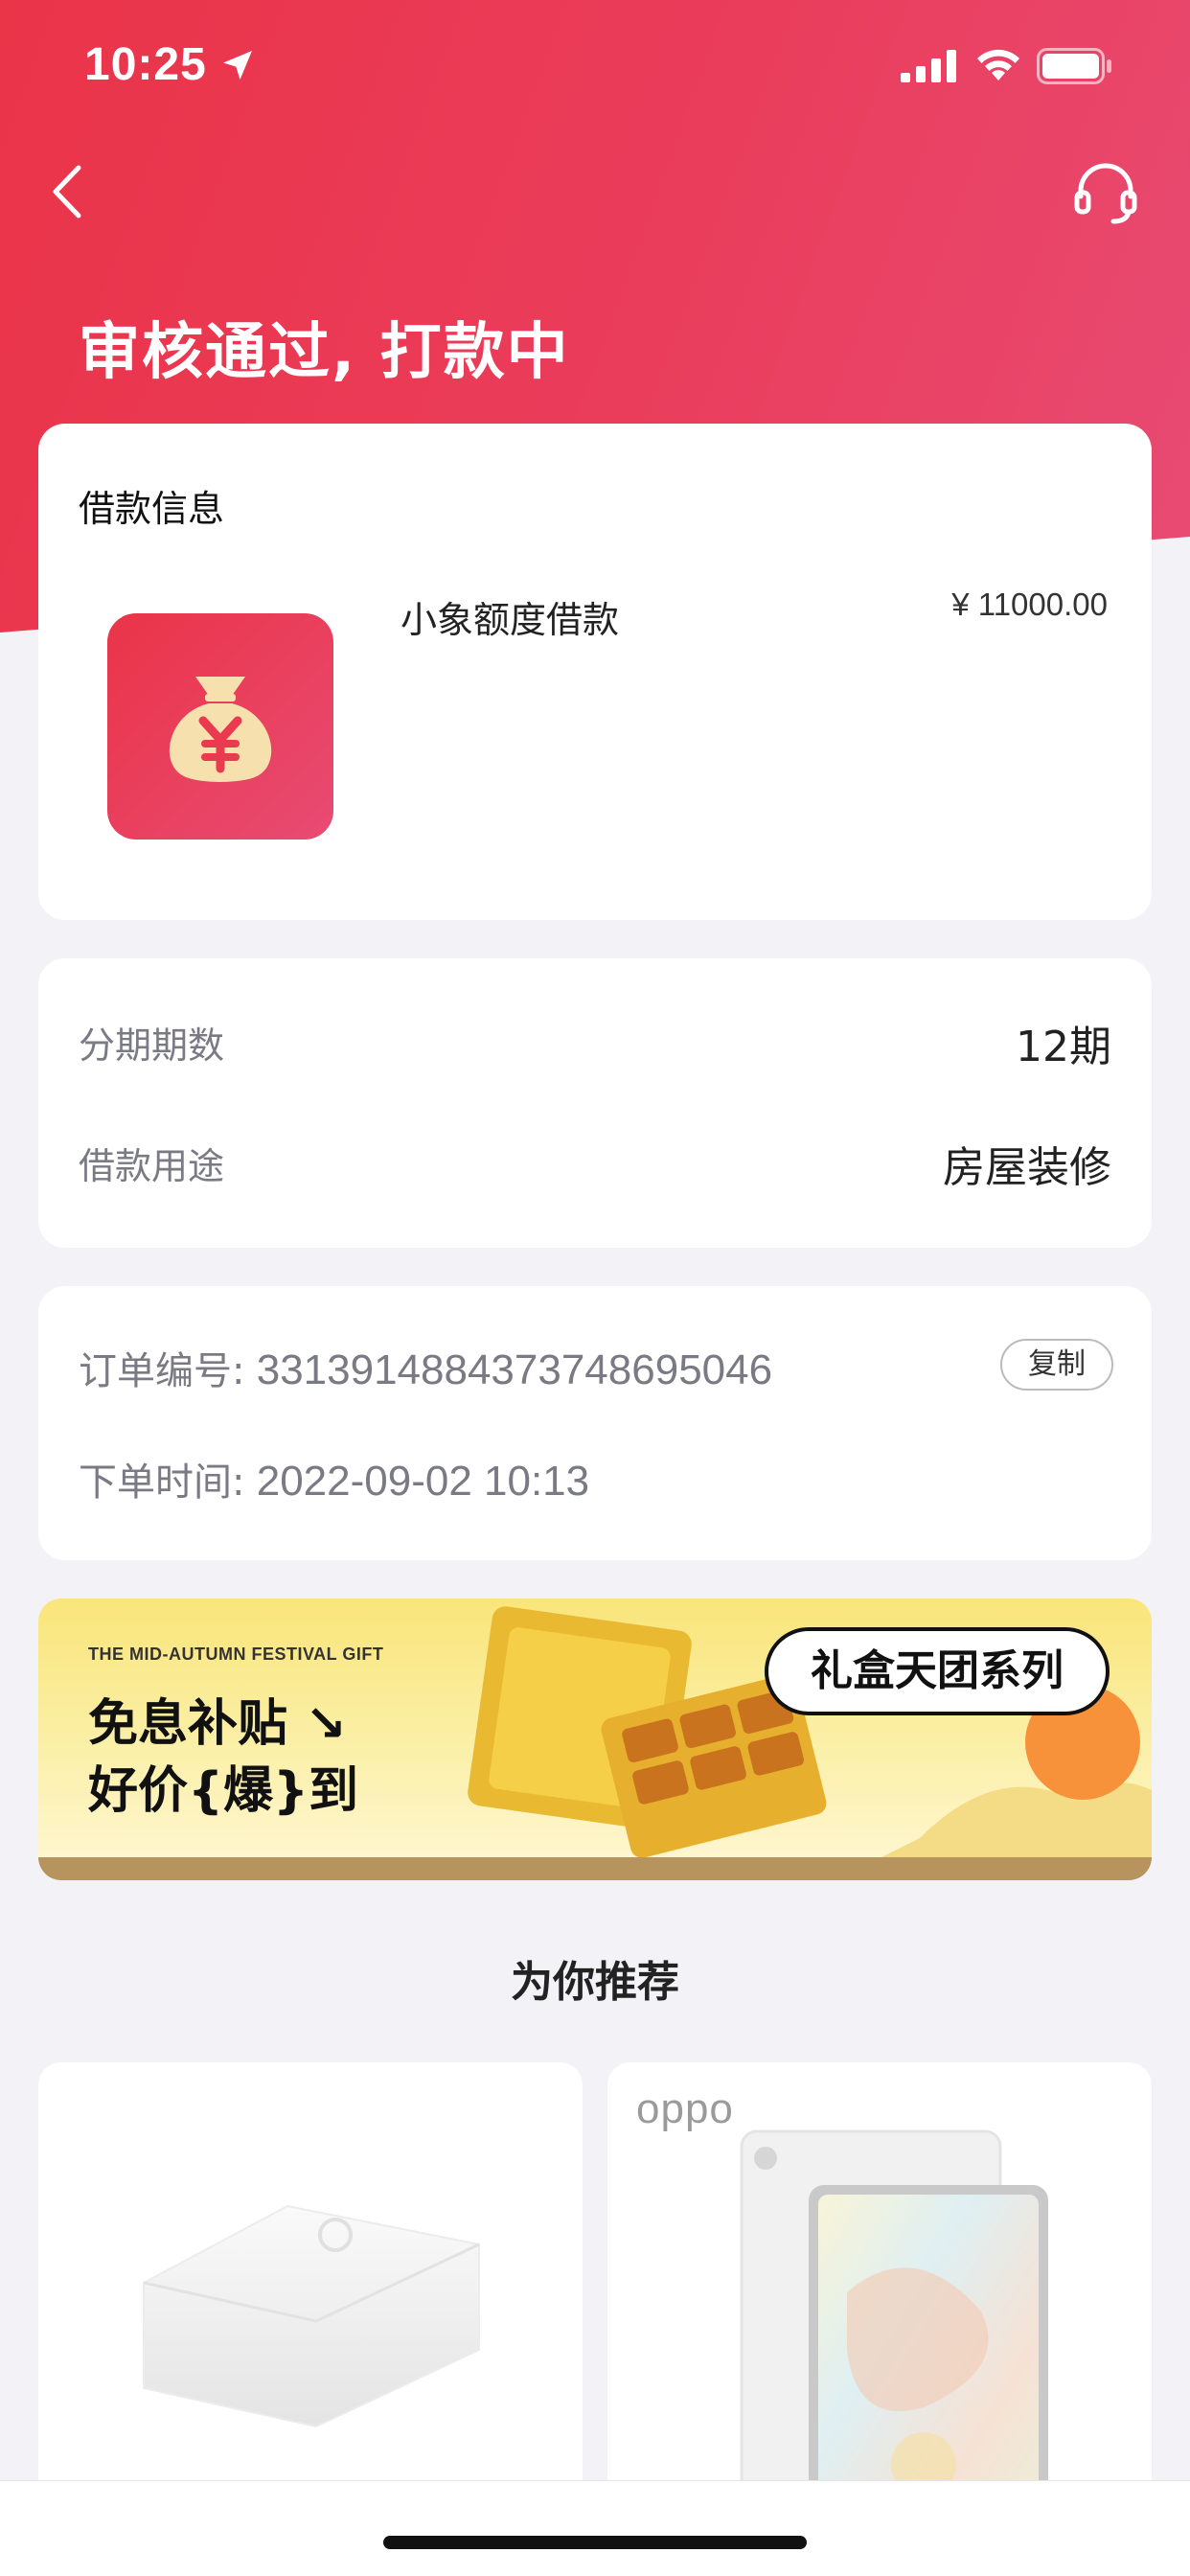 This screenshot has height=2576, width=1190. Describe the element at coordinates (1074, 66) in the screenshot. I see `battery-icon` at that location.